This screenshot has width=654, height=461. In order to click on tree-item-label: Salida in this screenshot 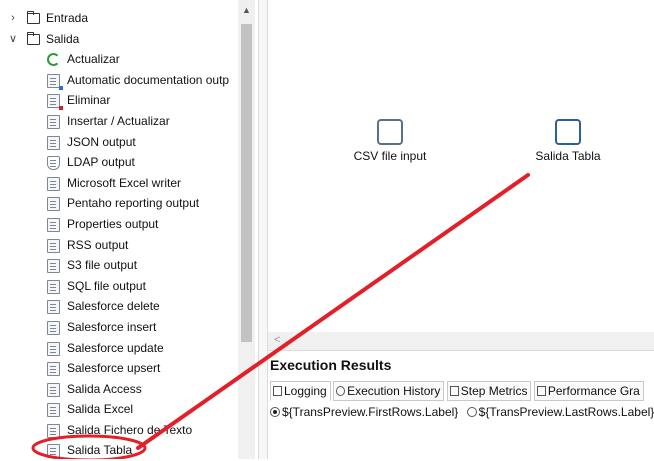, I will do `click(63, 38)`.